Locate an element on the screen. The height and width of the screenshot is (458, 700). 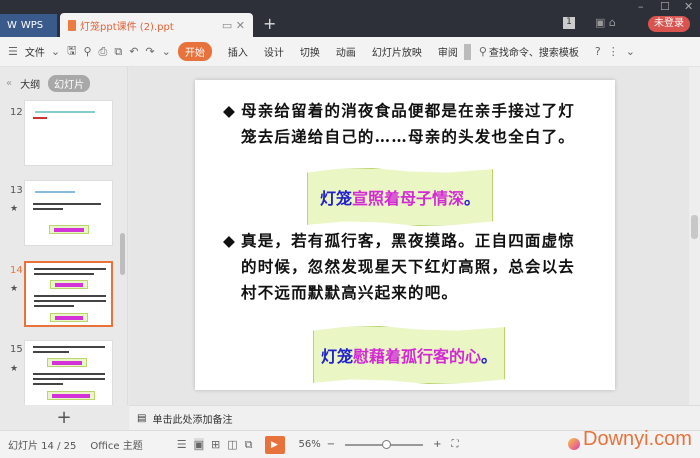
slide-panel: « 大纲 幻灯片 12 13 ★ 14 ★ 15 ★ is located at coordinates (64, 236).